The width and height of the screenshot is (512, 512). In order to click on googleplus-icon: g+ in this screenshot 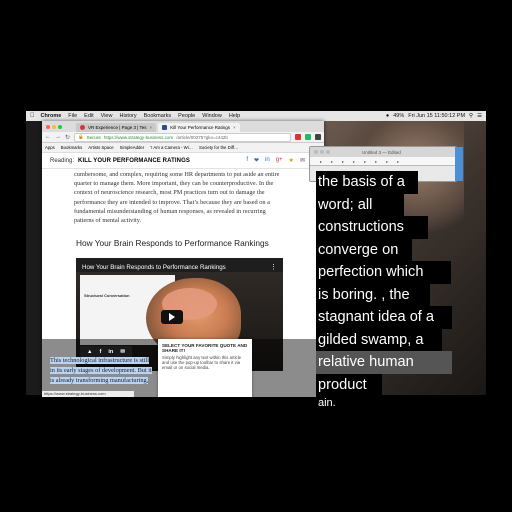, I will do `click(279, 160)`.